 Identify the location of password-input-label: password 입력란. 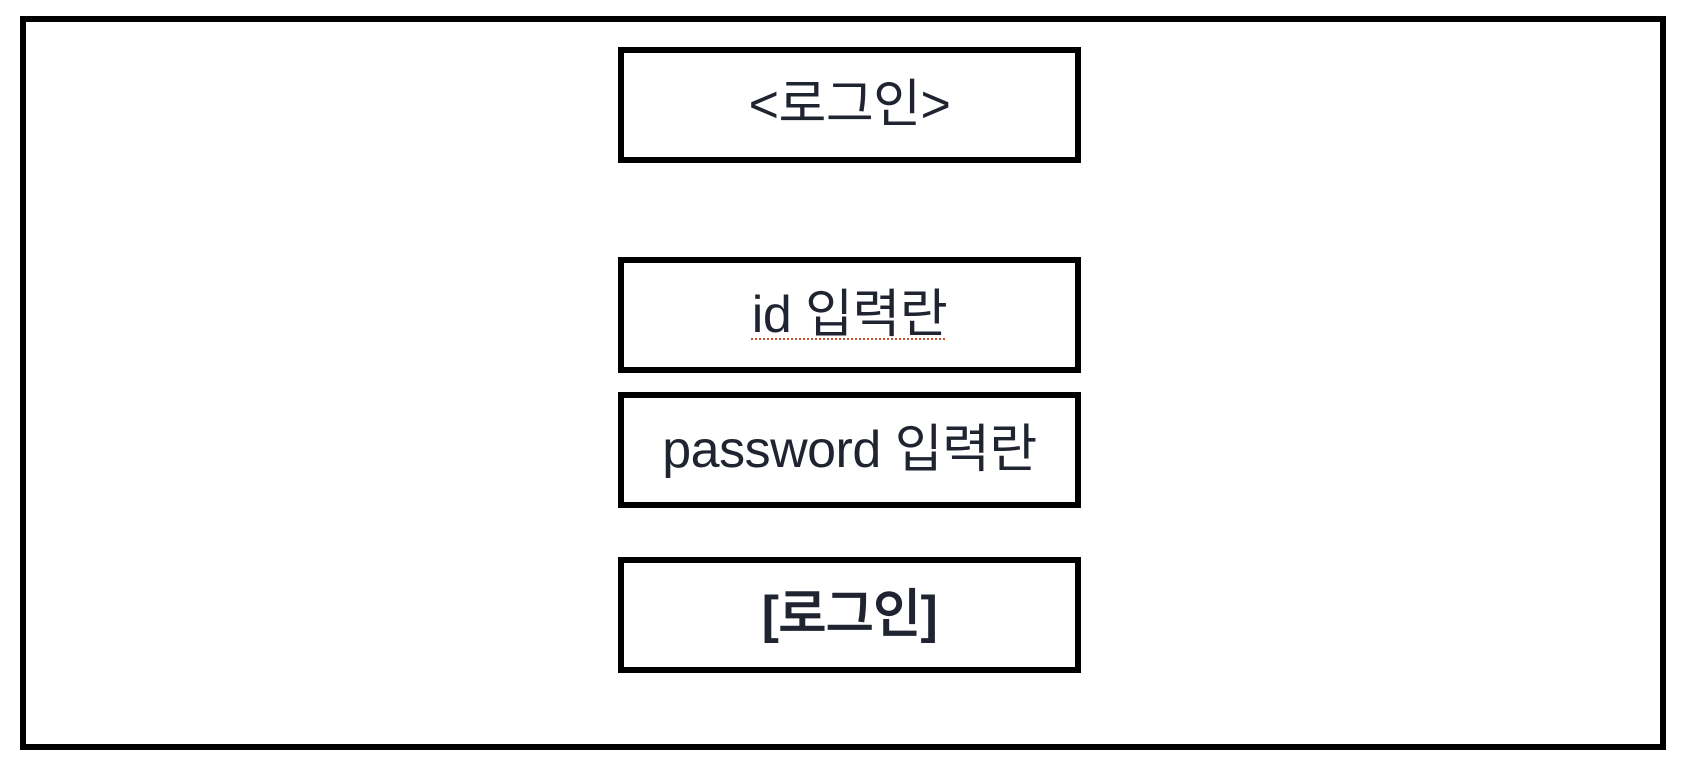
(849, 450).